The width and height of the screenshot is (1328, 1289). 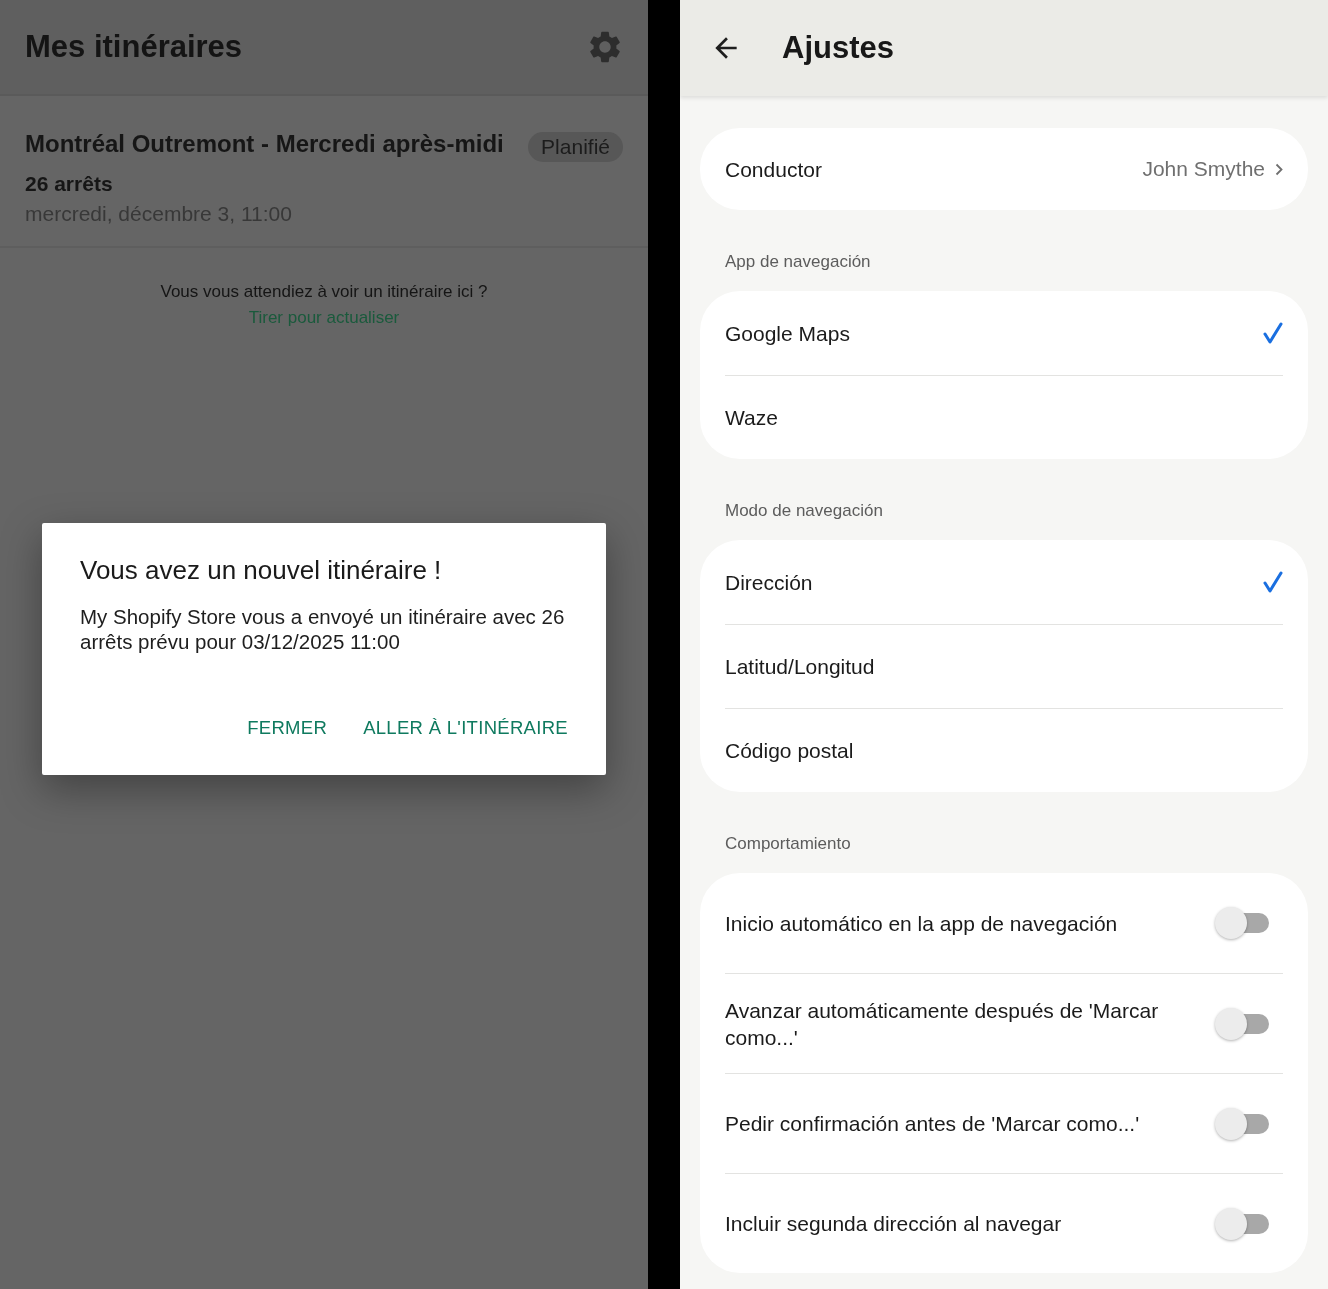 What do you see at coordinates (893, 1224) in the screenshot?
I see `setting-label: Incluir segunda dirección al navegar` at bounding box center [893, 1224].